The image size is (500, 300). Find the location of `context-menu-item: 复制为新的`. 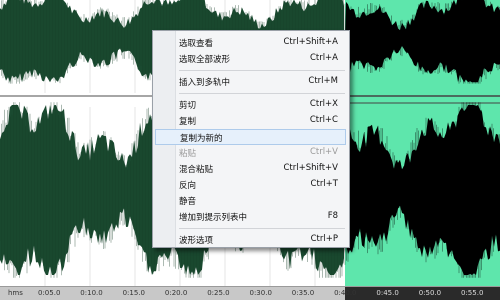

context-menu-item: 复制为新的 is located at coordinates (250, 137).